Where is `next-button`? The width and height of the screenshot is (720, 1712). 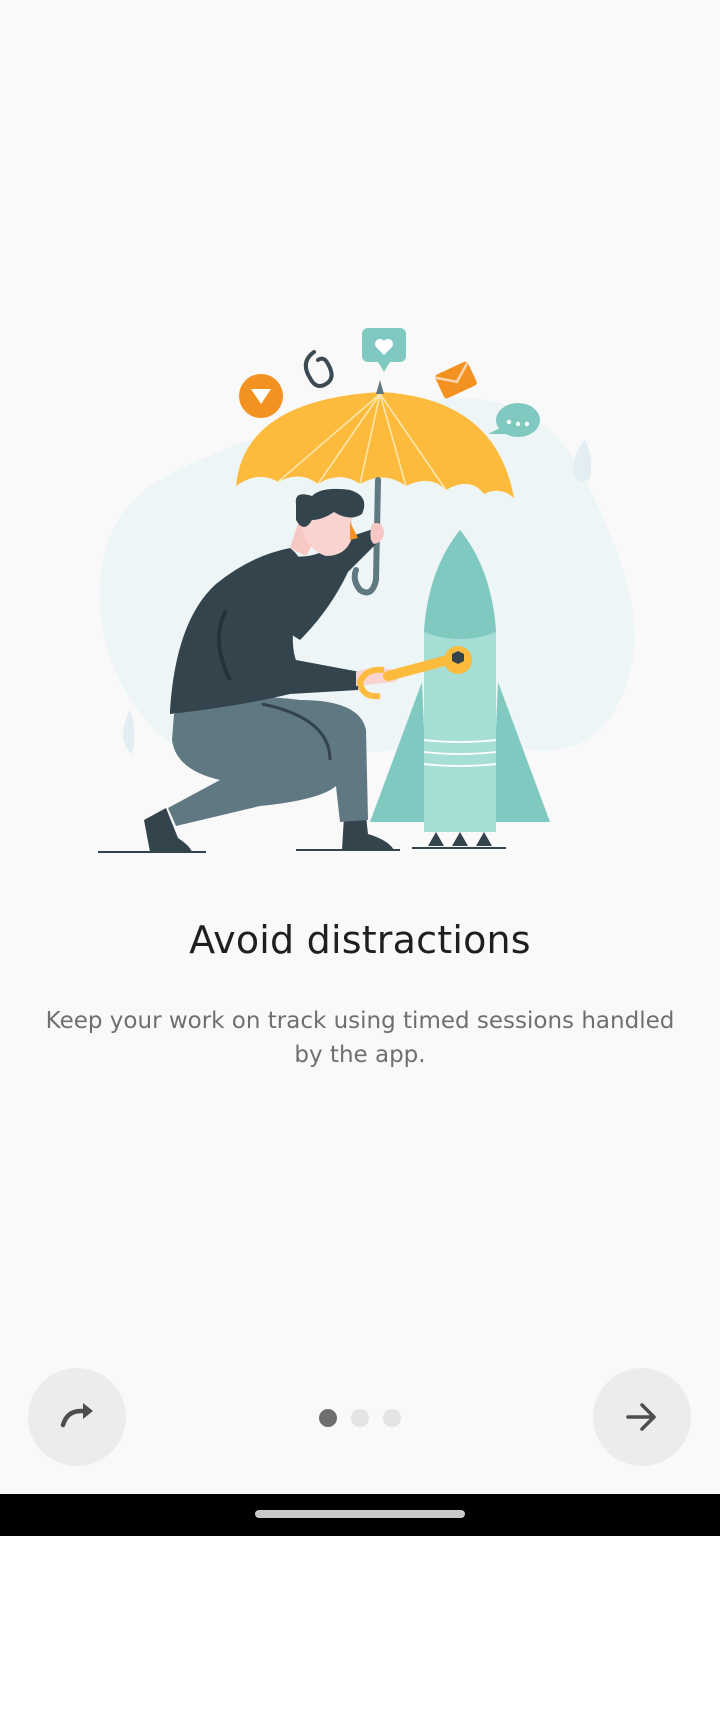
next-button is located at coordinates (642, 1417).